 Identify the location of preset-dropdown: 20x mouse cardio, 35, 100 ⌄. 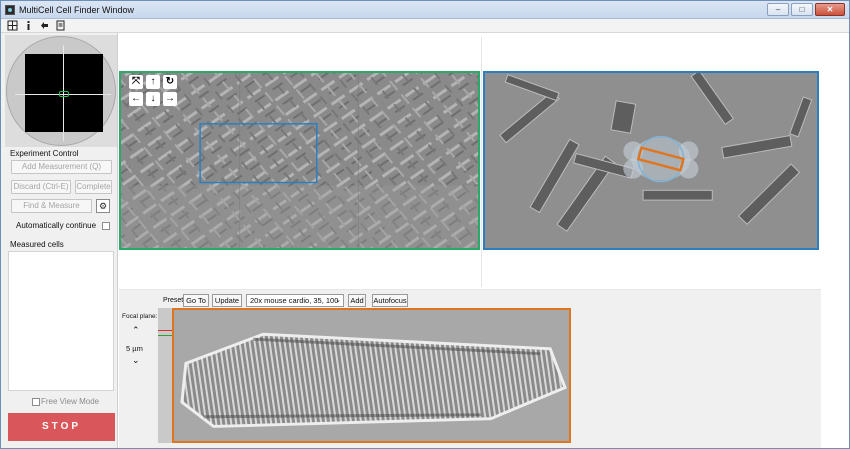
(295, 300).